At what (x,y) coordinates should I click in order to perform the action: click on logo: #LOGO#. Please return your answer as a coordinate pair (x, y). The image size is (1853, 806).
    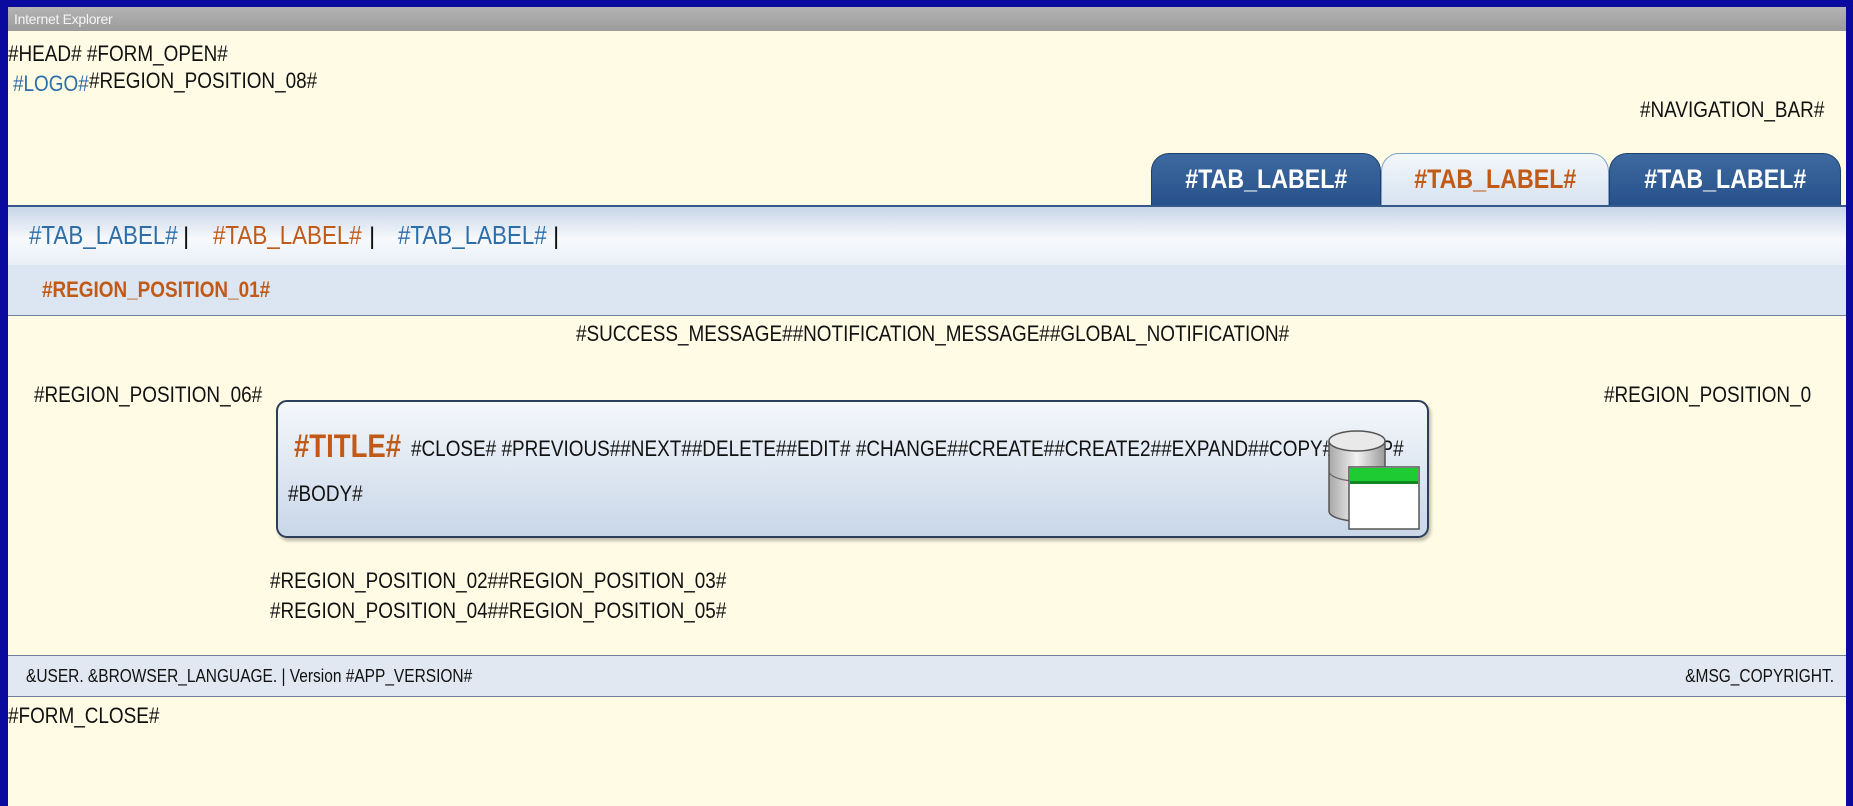
    Looking at the image, I should click on (51, 84).